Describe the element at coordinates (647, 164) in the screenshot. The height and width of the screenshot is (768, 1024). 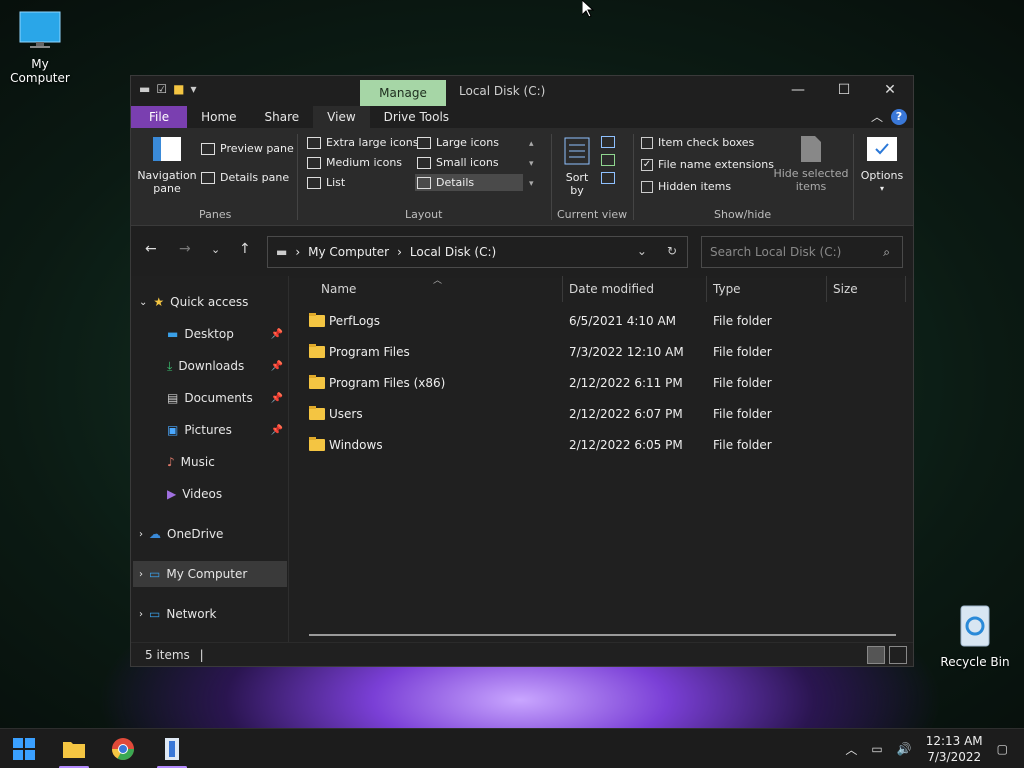
I see `file-name-extensions-checkbox: ✓` at that location.